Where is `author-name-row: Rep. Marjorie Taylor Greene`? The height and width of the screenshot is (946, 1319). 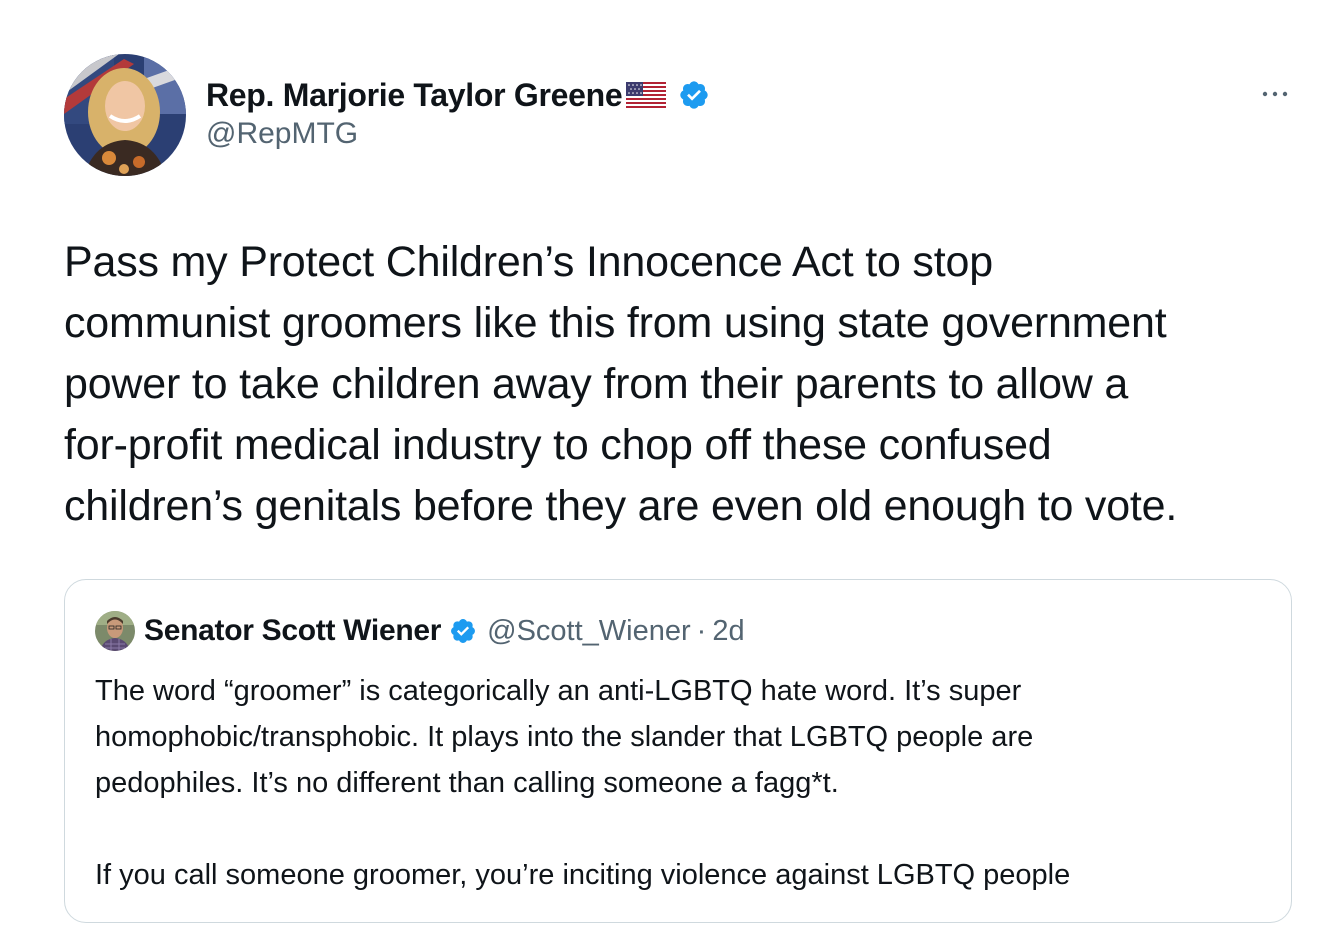 author-name-row: Rep. Marjorie Taylor Greene is located at coordinates (458, 95).